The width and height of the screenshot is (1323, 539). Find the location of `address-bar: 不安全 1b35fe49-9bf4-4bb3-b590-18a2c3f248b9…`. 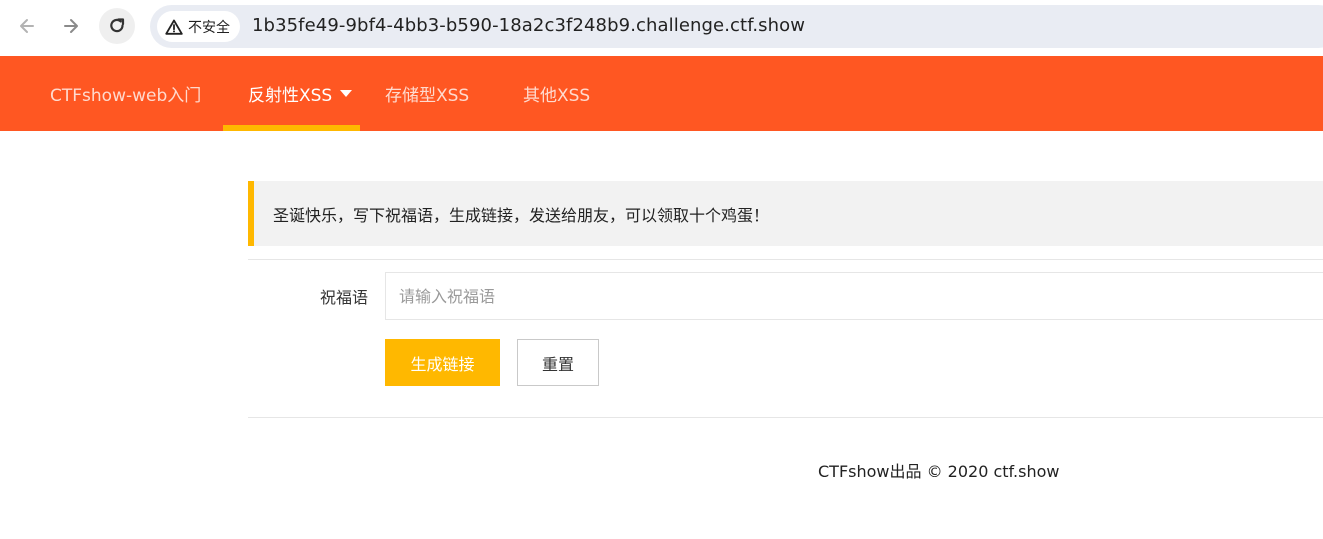

address-bar: 不安全 1b35fe49-9bf4-4bb3-b590-18a2c3f248b9… is located at coordinates (736, 26).